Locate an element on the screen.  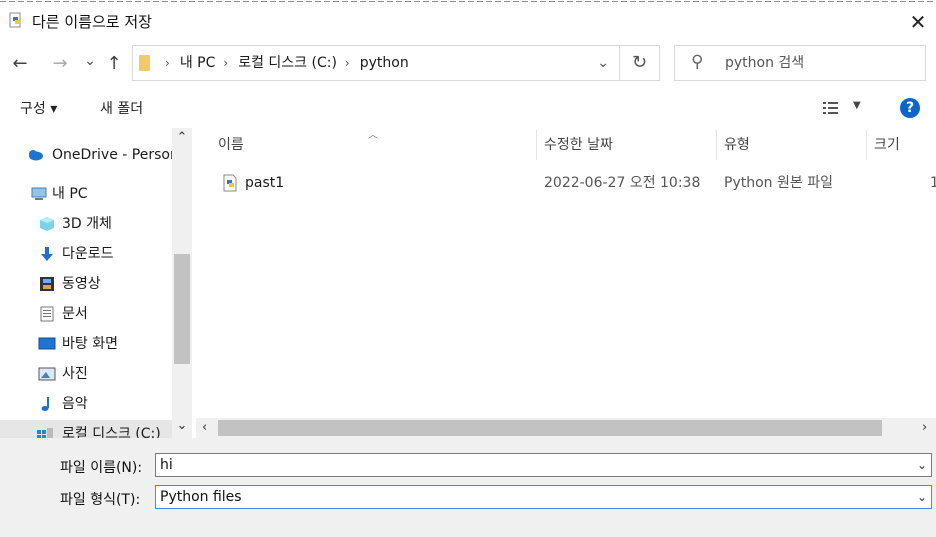
search-icon: ⚲ is located at coordinates (697, 62).